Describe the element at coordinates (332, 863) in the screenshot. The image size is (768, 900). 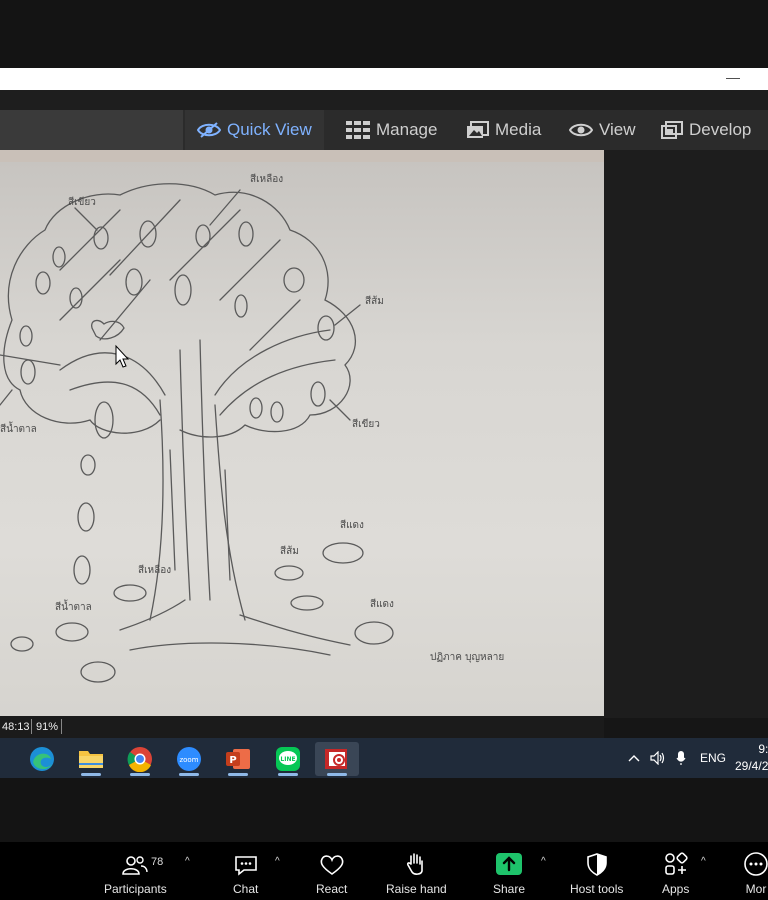
I see `heart-icon` at that location.